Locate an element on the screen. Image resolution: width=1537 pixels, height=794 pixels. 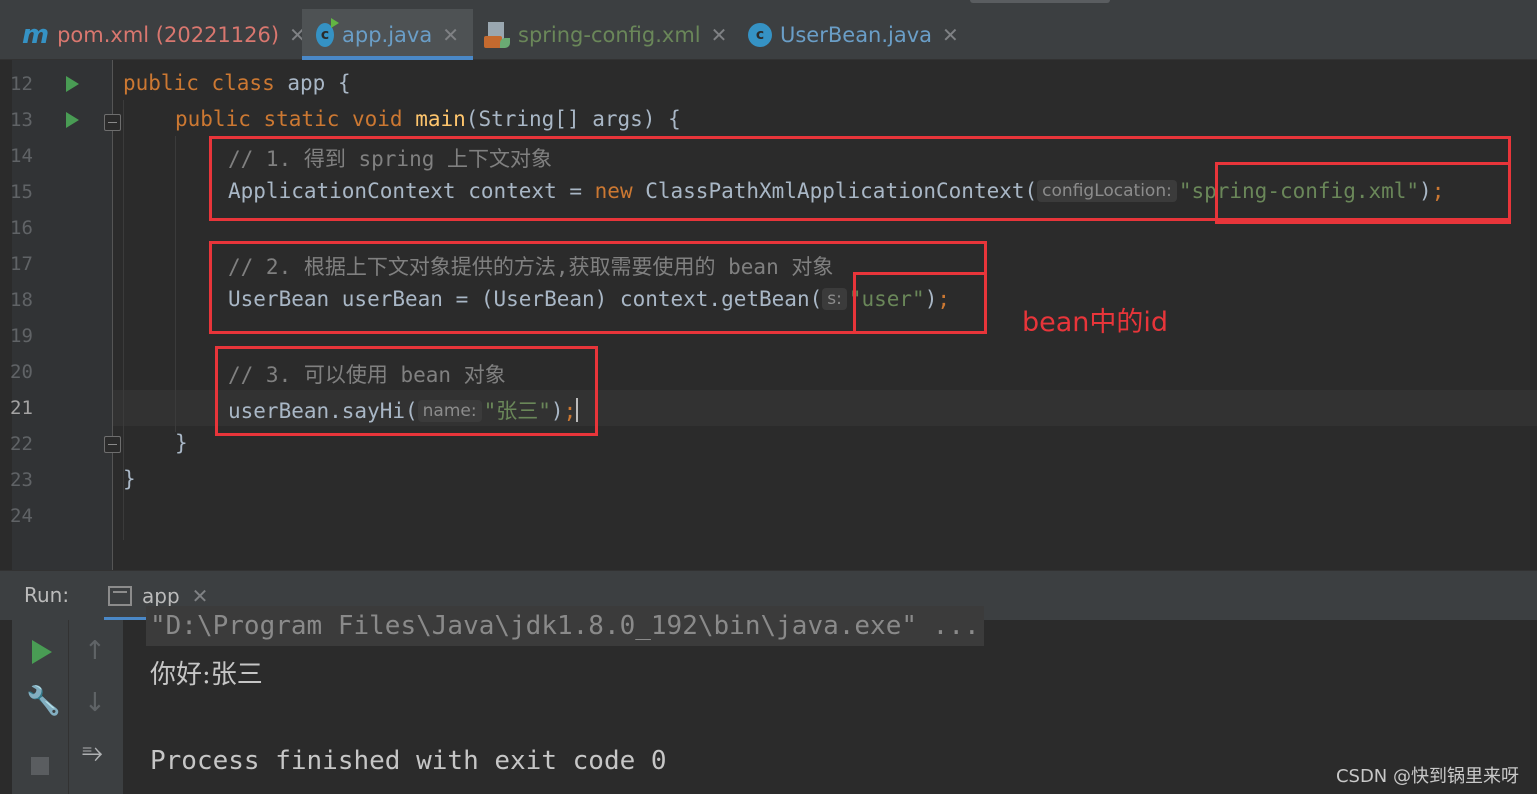
soft-wrap-icon: ⥱ is located at coordinates (92, 753).